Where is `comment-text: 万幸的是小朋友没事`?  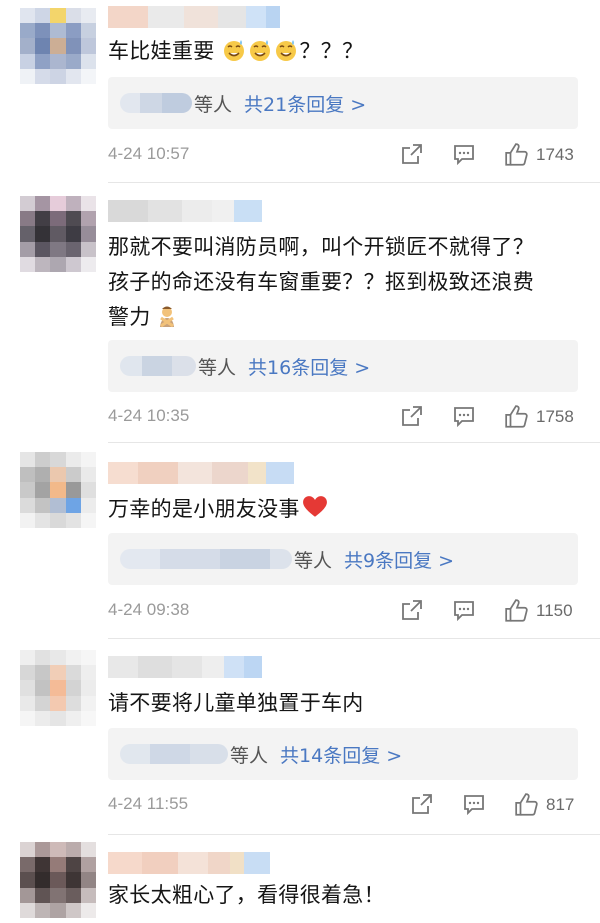
comment-text: 万幸的是小朋友没事 is located at coordinates (348, 509).